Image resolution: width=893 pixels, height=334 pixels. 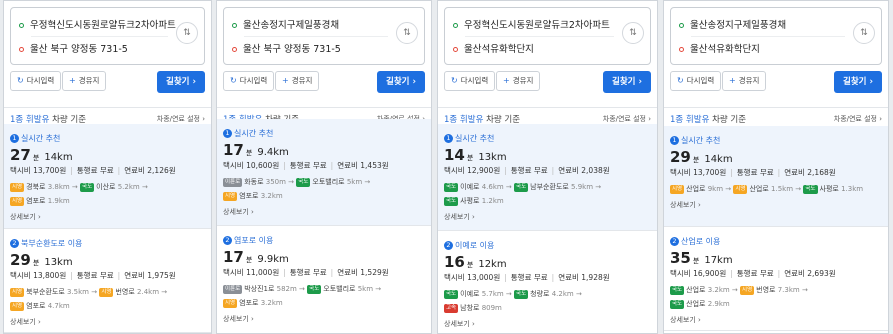 I want to click on taxi-fare: 택시비 16,900원, so click(x=698, y=273).